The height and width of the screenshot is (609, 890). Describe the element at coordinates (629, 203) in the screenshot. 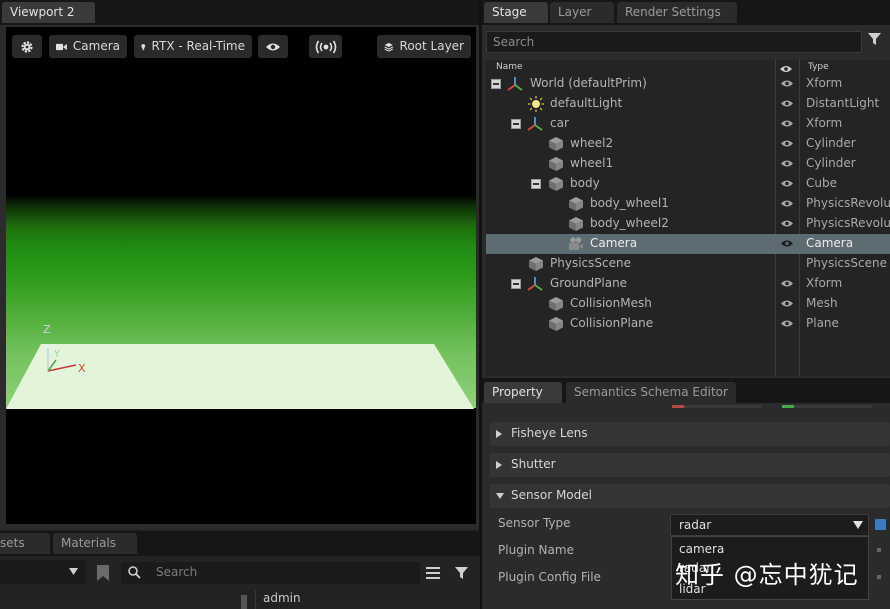

I see `tree-row-label: body_wheel1` at that location.